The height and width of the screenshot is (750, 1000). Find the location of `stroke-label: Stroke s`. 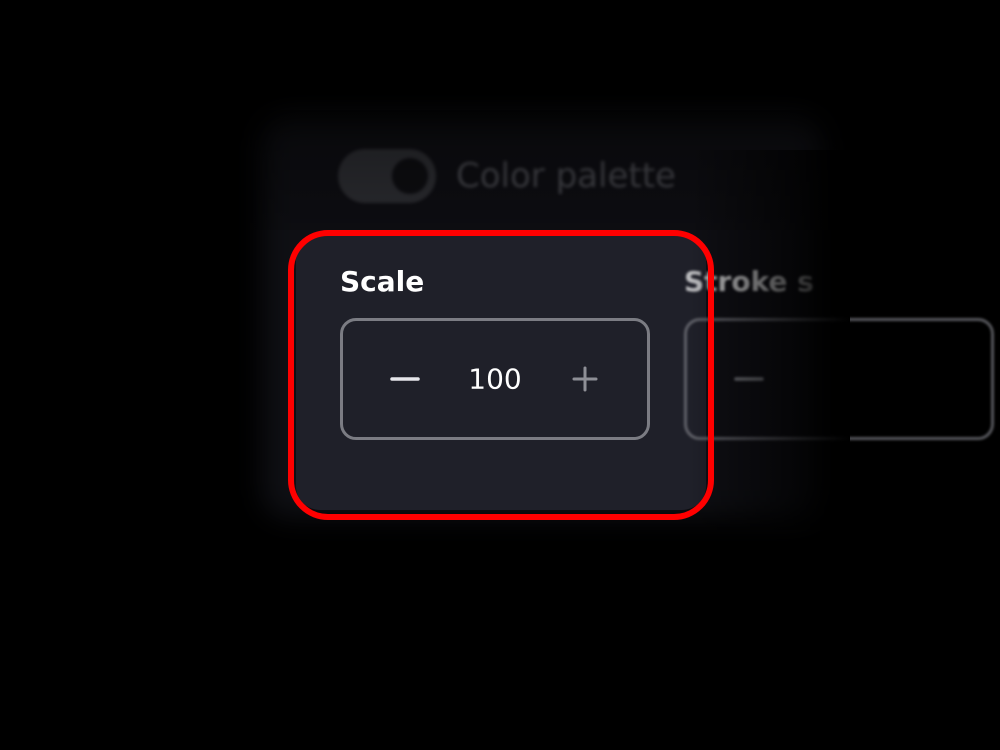

stroke-label: Stroke s is located at coordinates (749, 281).